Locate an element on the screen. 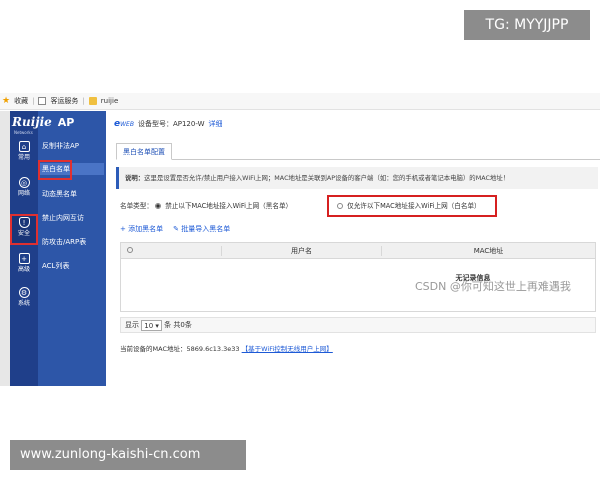  edit-icon: ✎ is located at coordinates (176, 229).